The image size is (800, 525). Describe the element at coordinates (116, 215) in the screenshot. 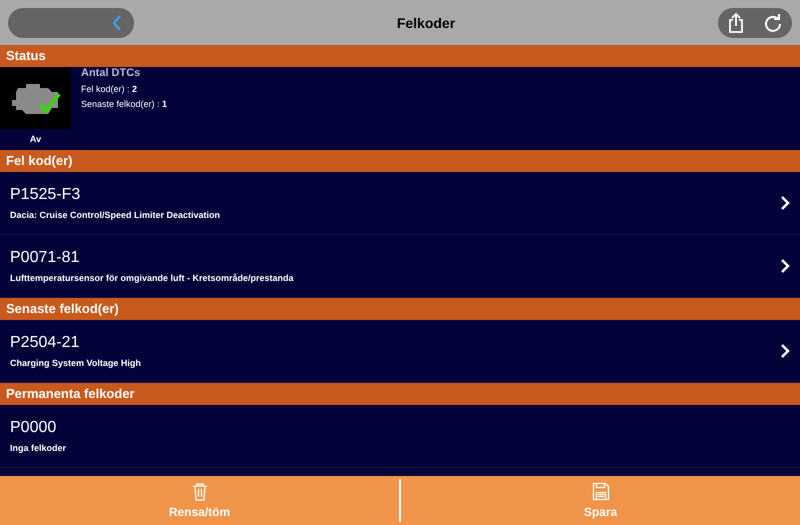

I see `fault-description: Dacia: Cruise Control/Speed Limiter Deactivation` at that location.